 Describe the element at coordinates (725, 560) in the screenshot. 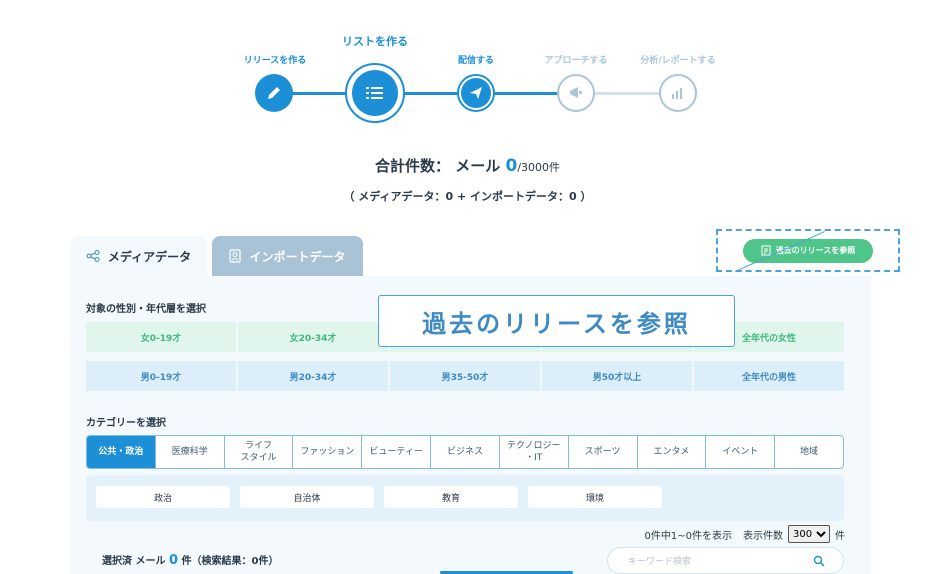

I see `keyword-search-input: キーワード検索` at that location.